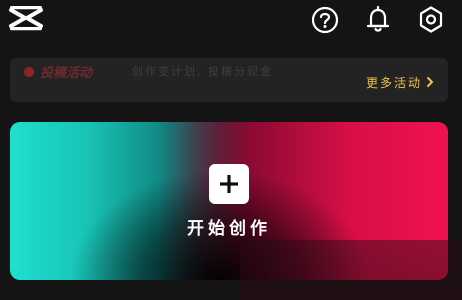 The width and height of the screenshot is (462, 300). Describe the element at coordinates (29, 72) in the screenshot. I see `campaign-dot-icon` at that location.